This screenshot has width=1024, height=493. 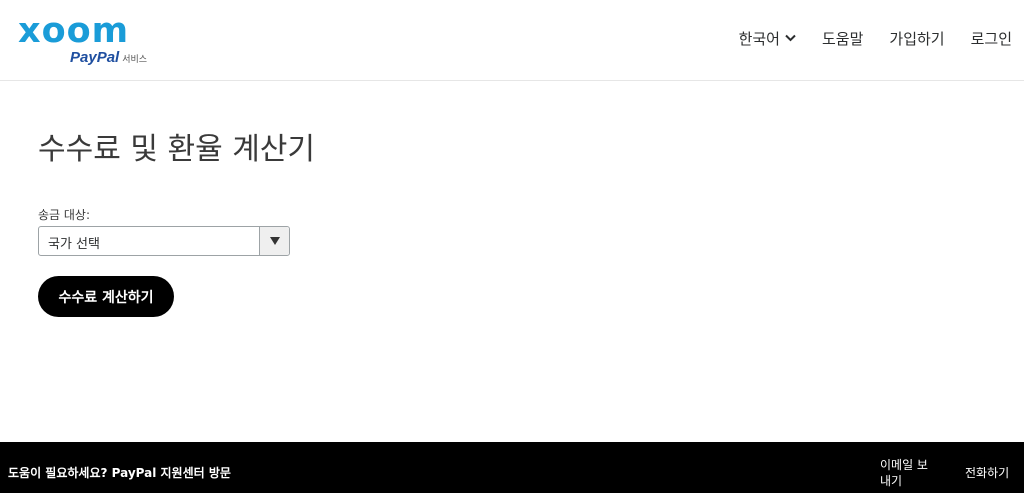 What do you see at coordinates (991, 38) in the screenshot?
I see `login-link: 로그인` at bounding box center [991, 38].